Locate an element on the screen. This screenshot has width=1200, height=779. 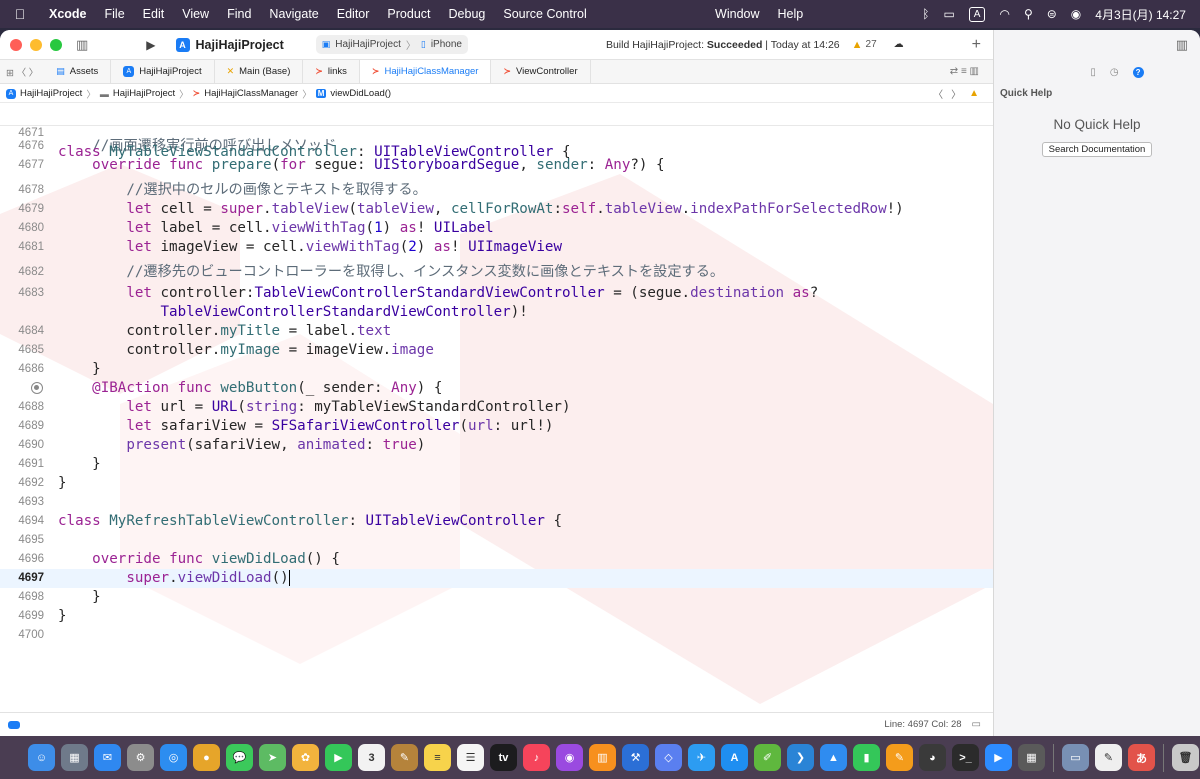
file-inspector-icon: ▯ is located at coordinates (1093, 72).